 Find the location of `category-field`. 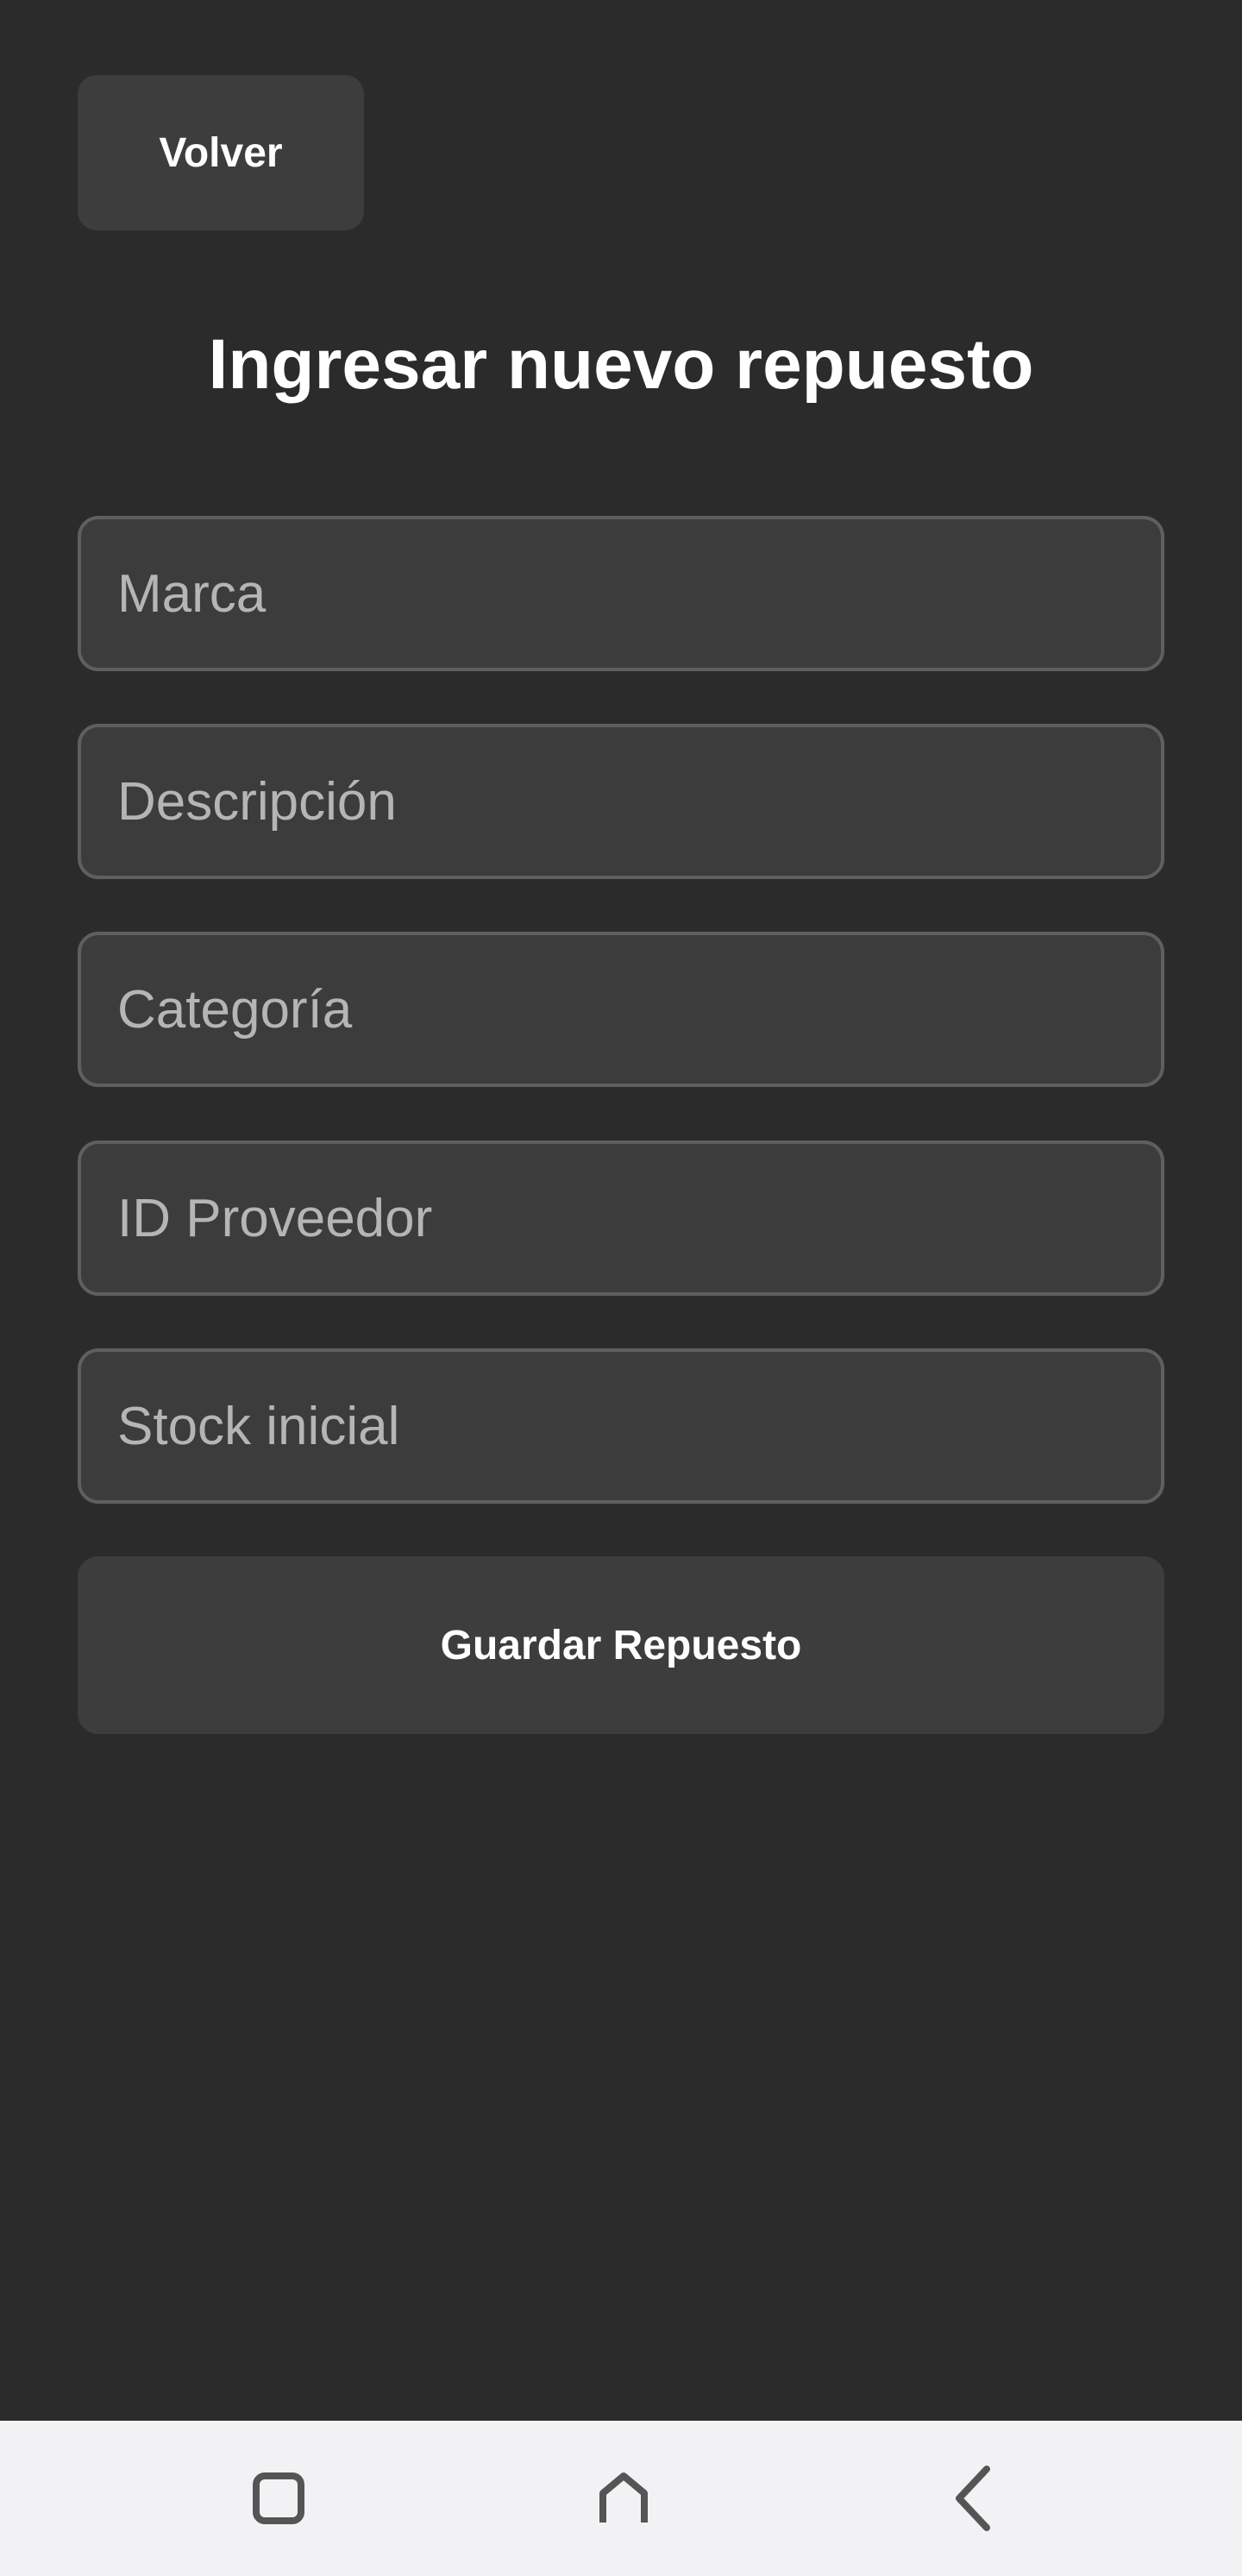

category-field is located at coordinates (621, 1009).